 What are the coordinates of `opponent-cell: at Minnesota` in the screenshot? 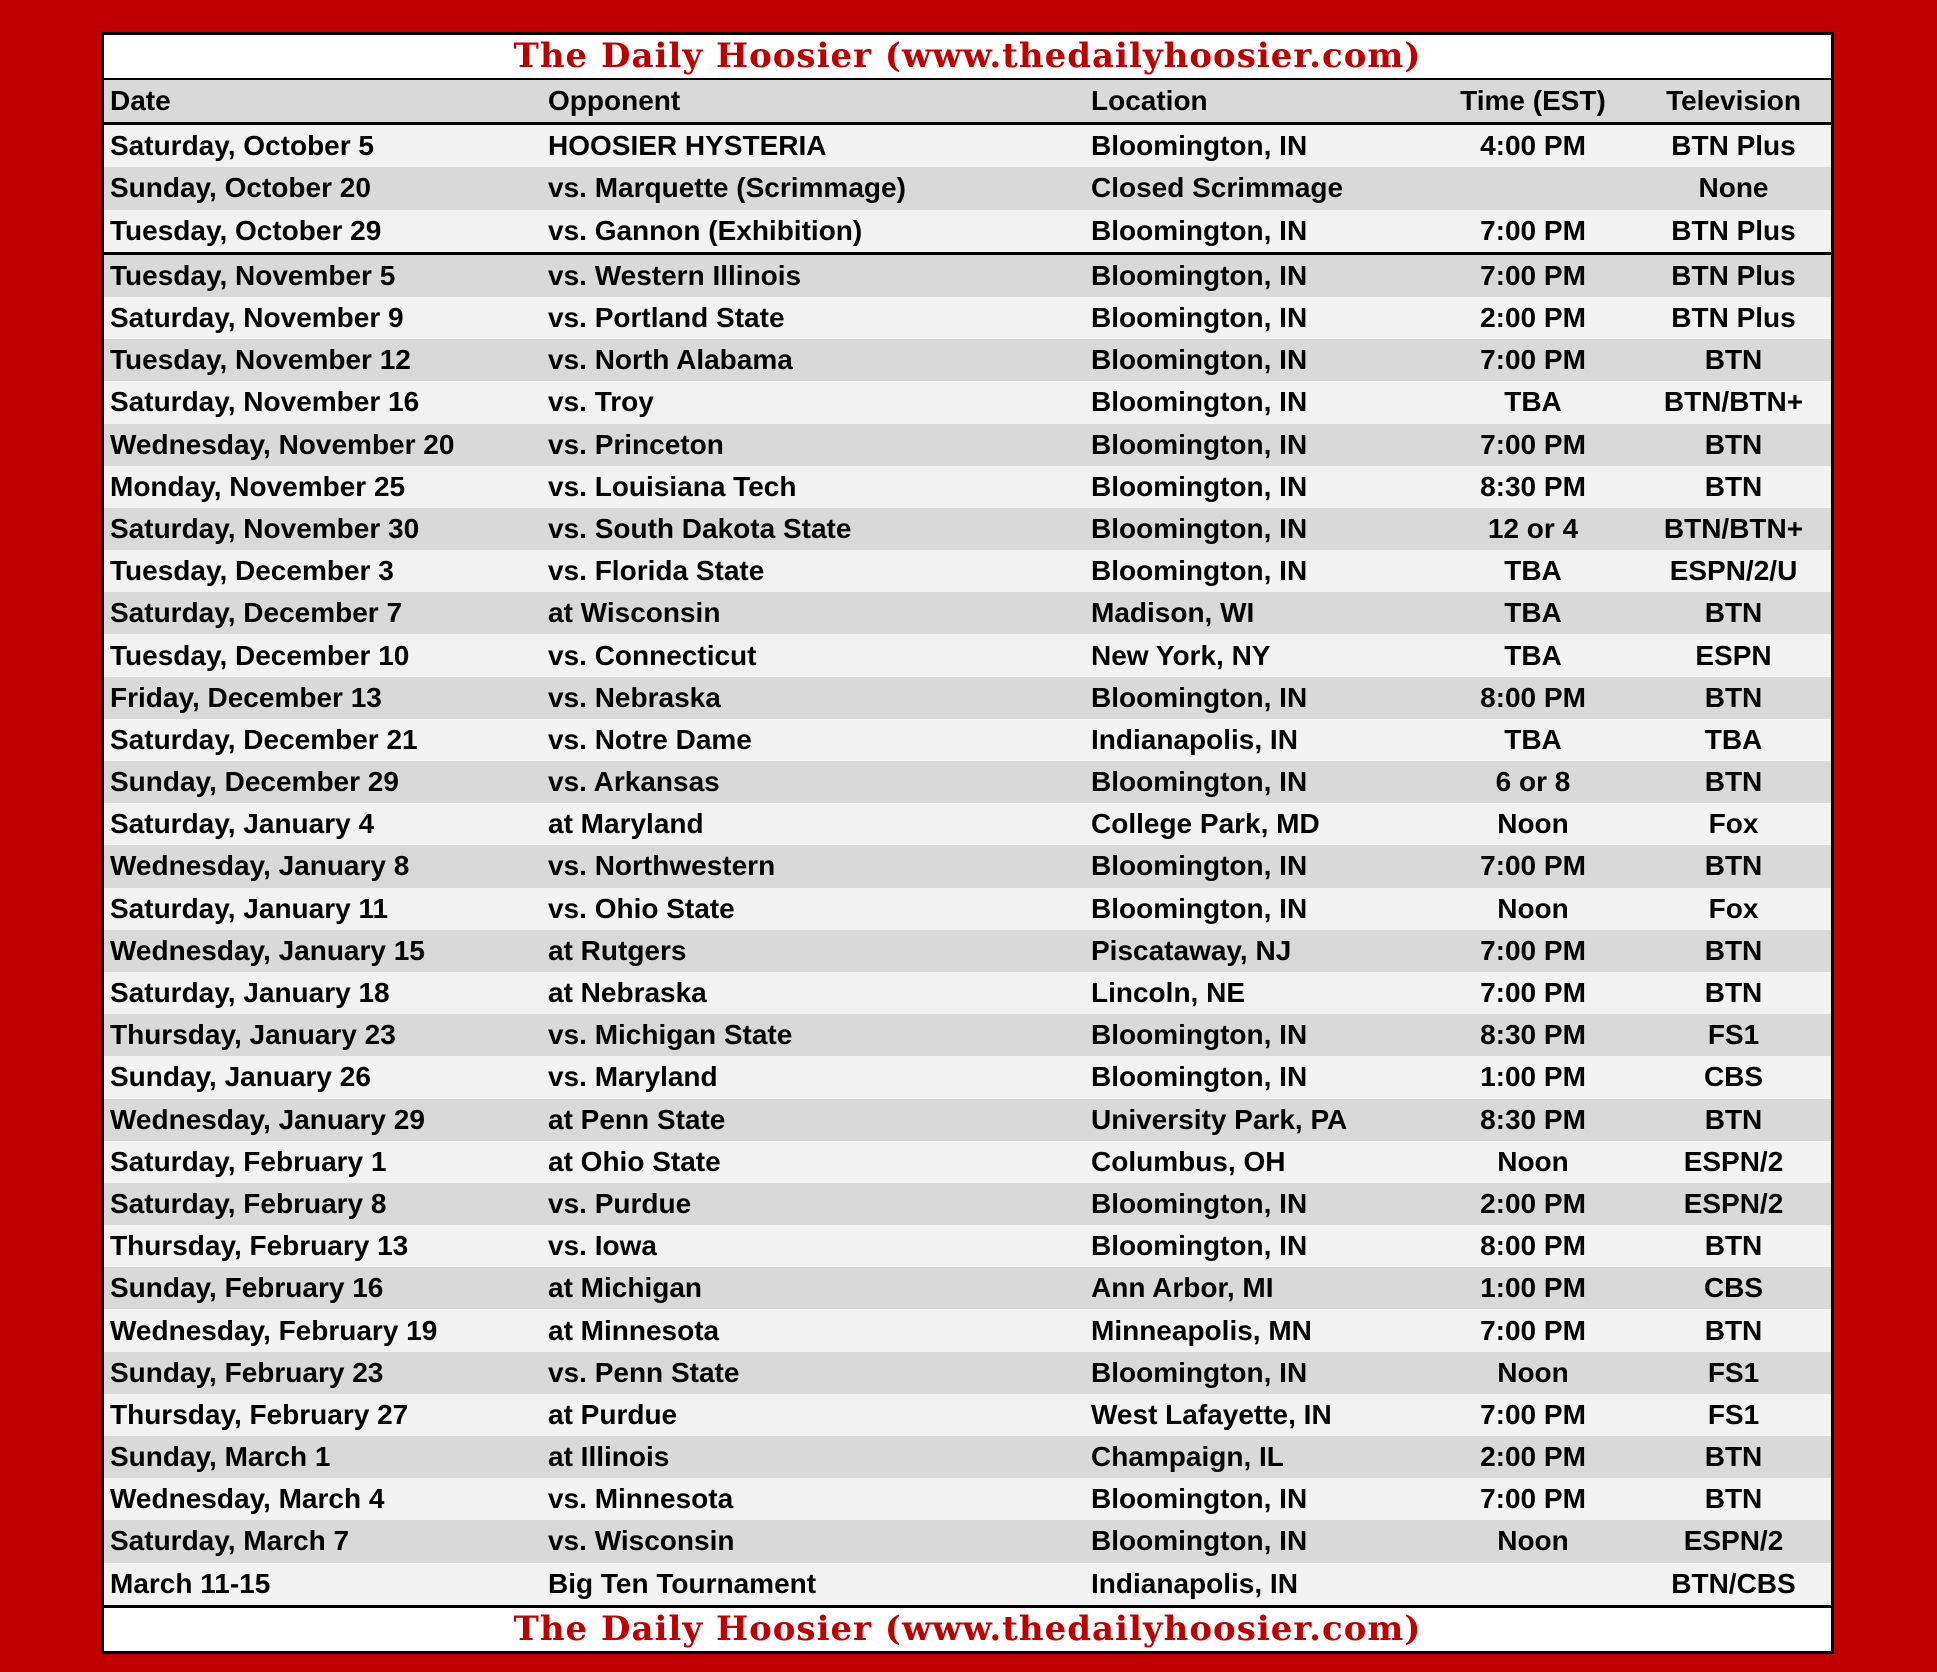 It's located at (813, 1330).